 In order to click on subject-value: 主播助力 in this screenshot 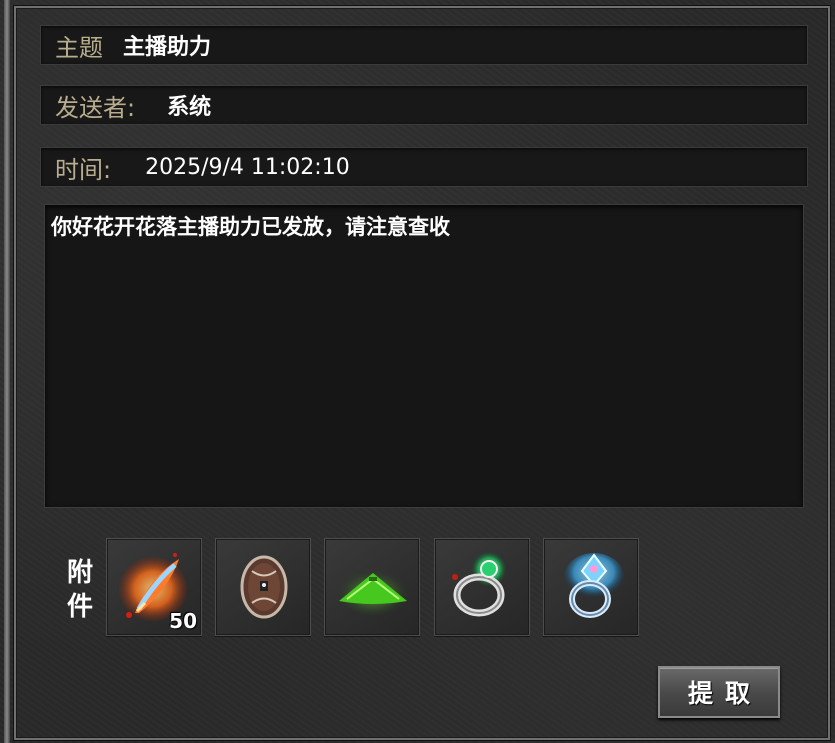, I will do `click(167, 47)`.